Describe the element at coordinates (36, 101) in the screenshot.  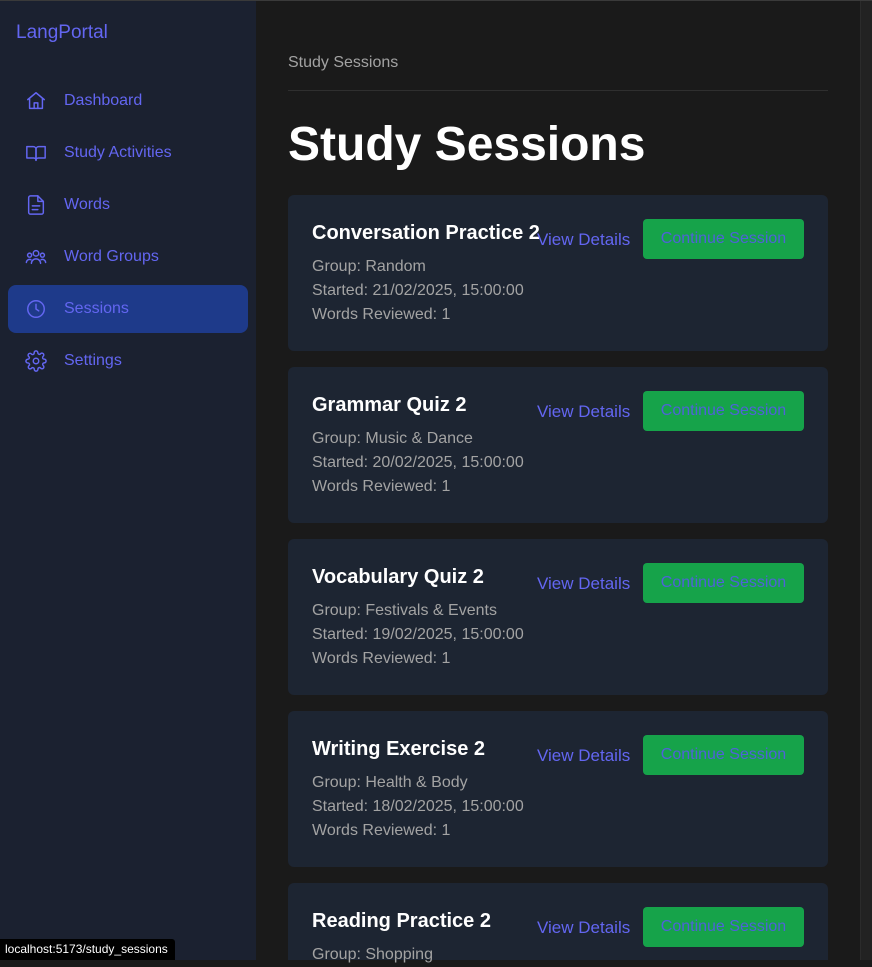
I see `home-icon` at that location.